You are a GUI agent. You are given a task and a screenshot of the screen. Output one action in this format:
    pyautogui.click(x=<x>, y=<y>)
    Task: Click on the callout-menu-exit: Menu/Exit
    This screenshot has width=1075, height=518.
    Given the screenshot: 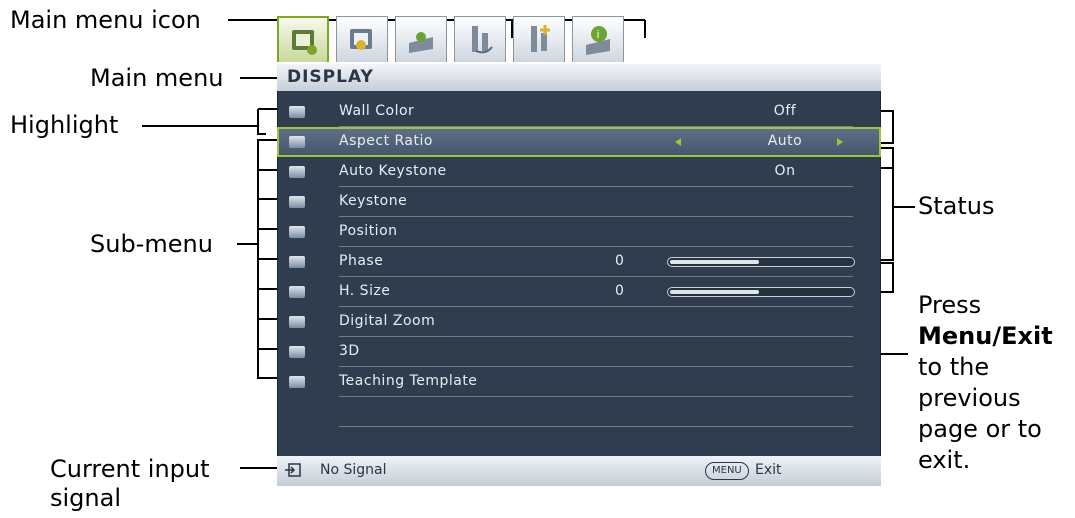 What is the action you would take?
    pyautogui.click(x=985, y=336)
    